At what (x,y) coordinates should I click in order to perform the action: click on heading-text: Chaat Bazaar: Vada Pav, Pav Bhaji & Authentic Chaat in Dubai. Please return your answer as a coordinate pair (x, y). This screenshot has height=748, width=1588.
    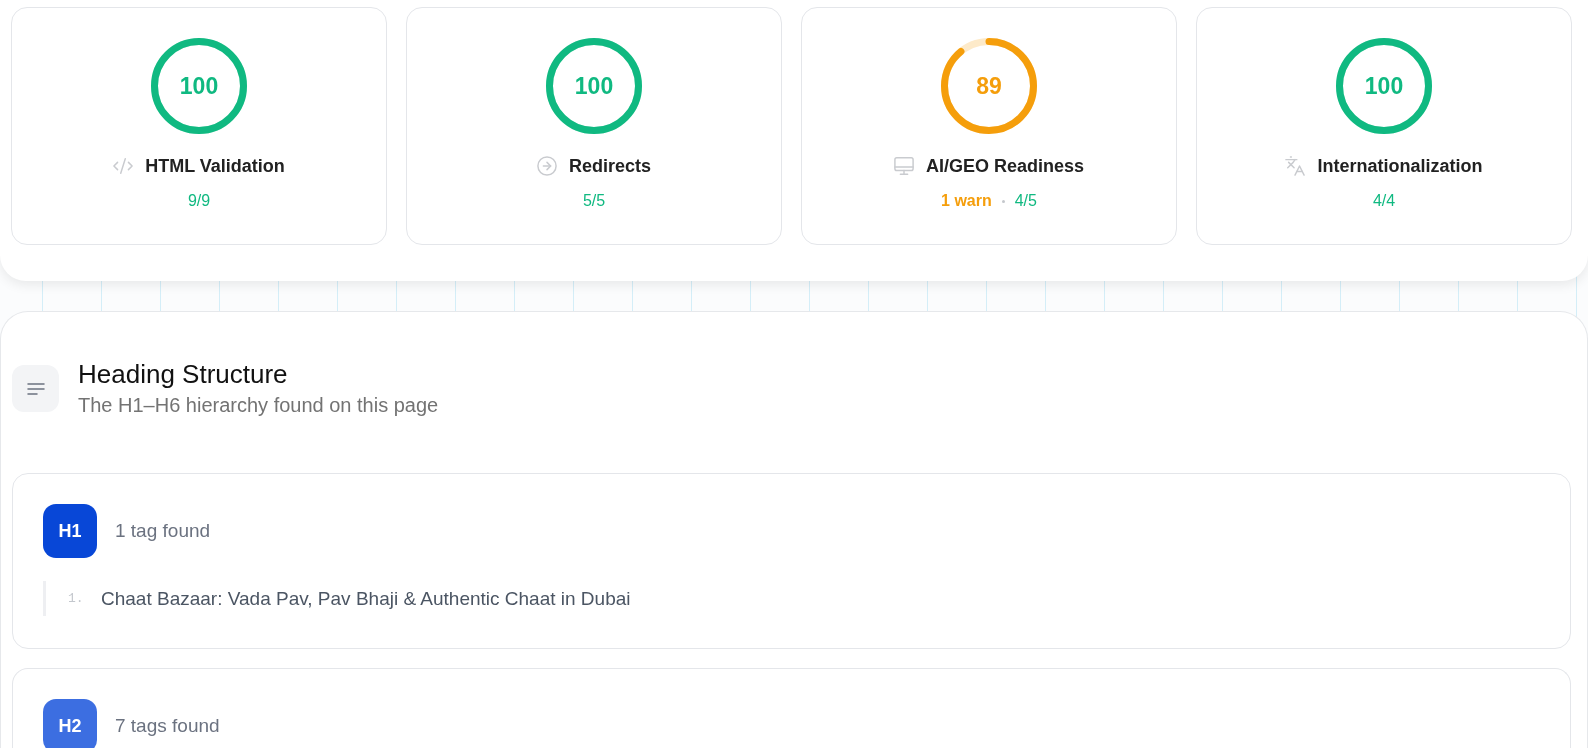
    Looking at the image, I should click on (366, 598).